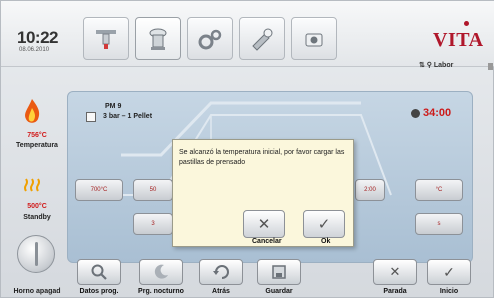  What do you see at coordinates (466, 23) in the screenshot?
I see `brand-logo-dot` at bounding box center [466, 23].